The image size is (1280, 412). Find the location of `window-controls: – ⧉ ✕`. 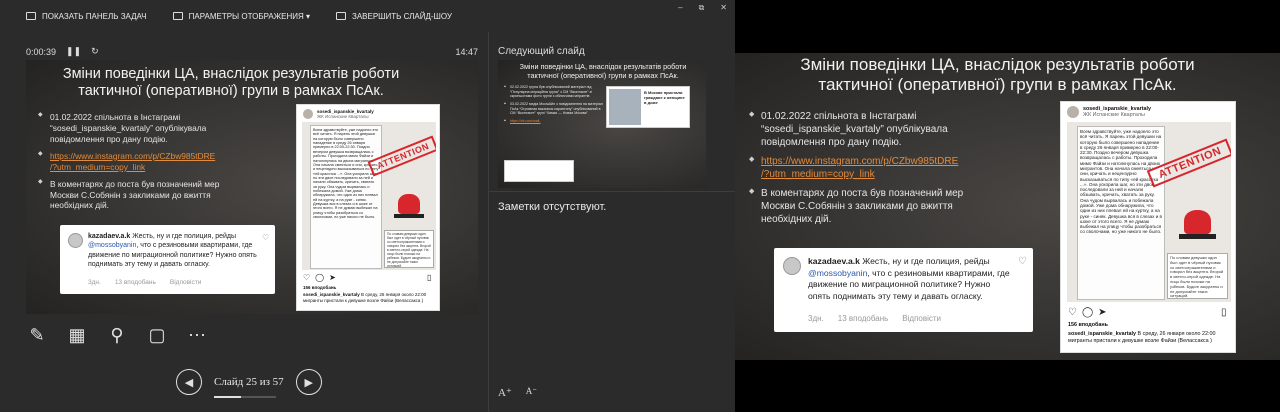

window-controls: – ⧉ ✕ is located at coordinates (702, 8).